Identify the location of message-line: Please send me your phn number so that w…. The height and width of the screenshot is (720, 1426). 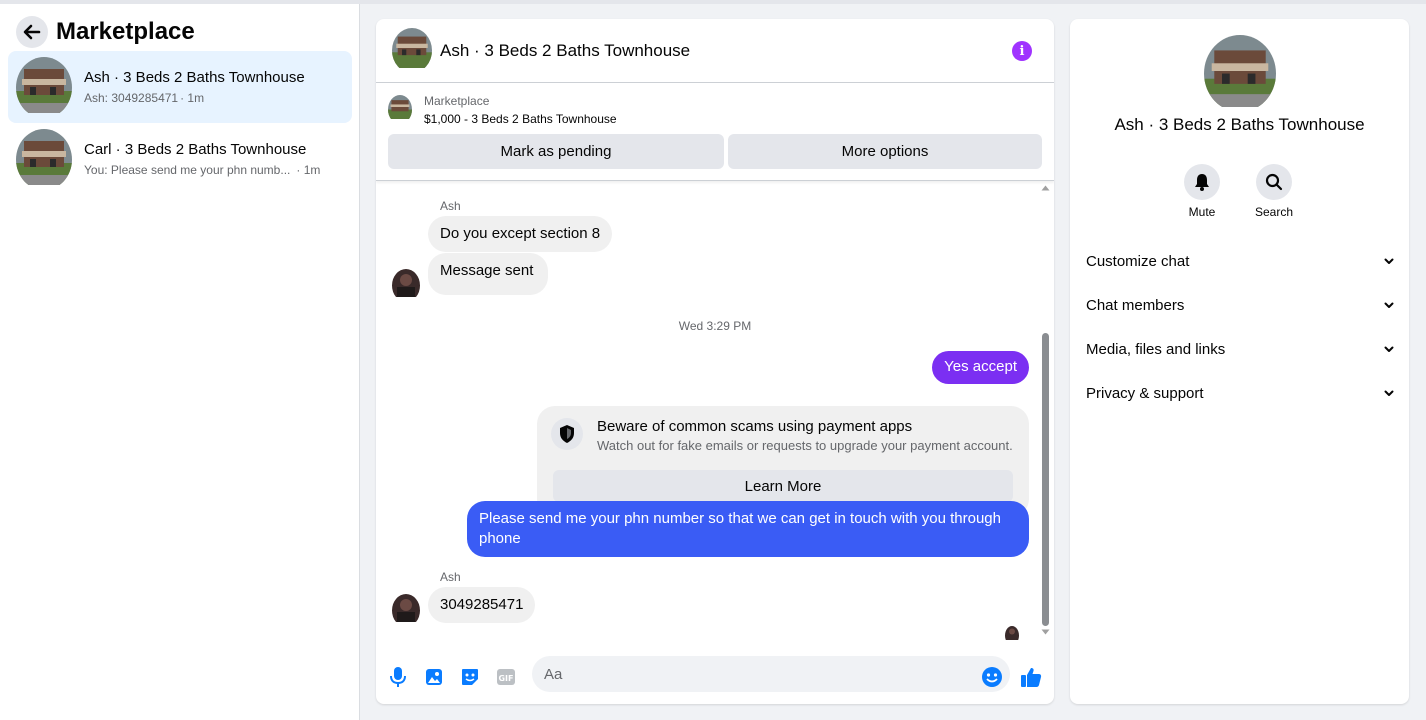
(740, 518).